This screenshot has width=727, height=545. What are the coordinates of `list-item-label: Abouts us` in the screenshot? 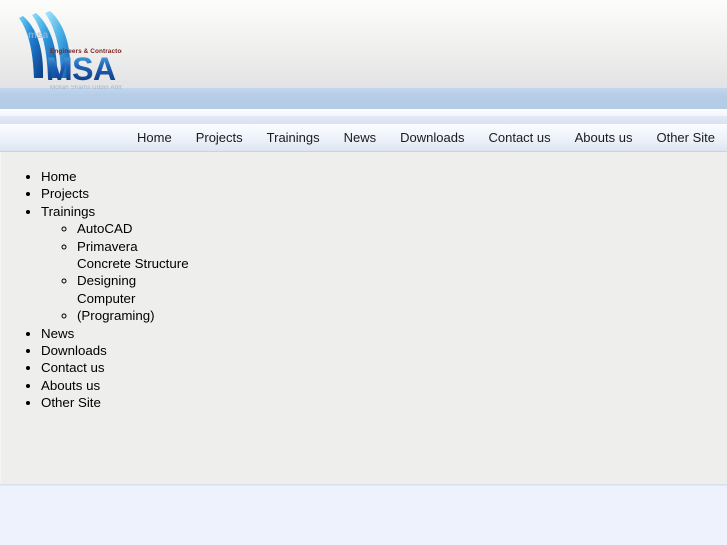 It's located at (71, 385).